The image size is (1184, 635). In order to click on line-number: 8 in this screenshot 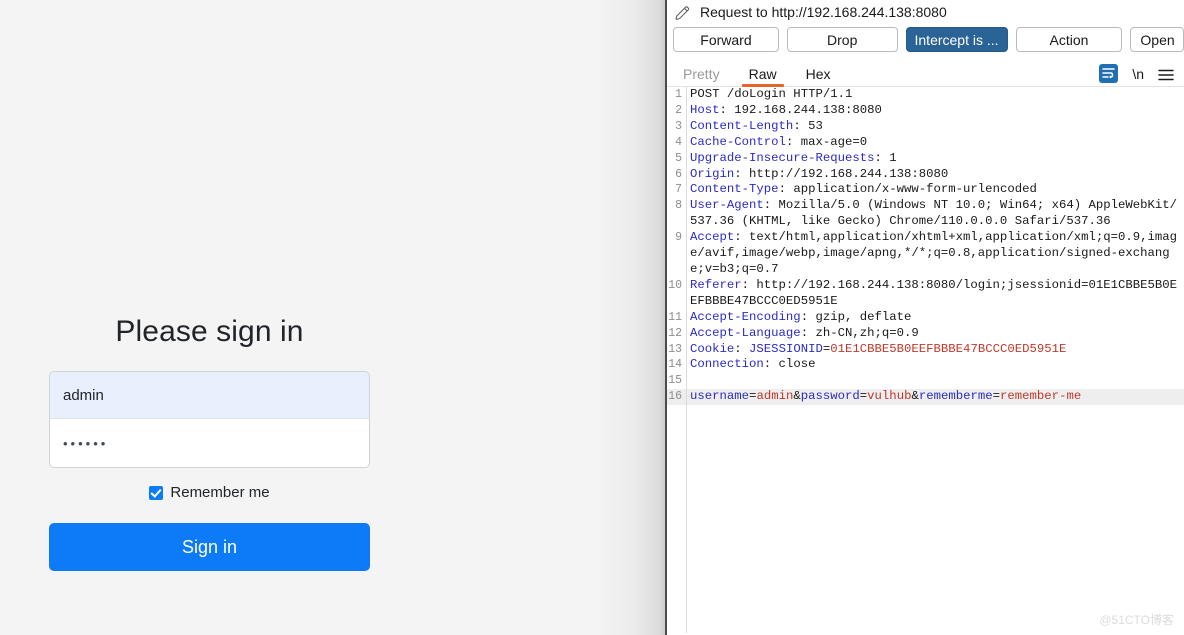, I will do `click(678, 206)`.